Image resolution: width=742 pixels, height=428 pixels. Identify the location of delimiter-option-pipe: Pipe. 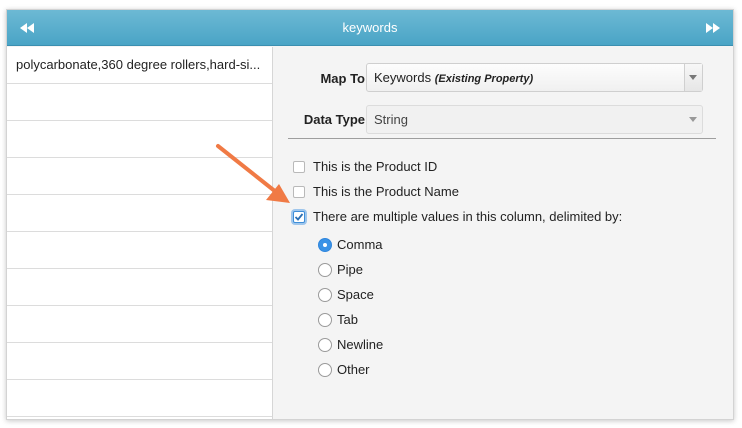
(378, 270).